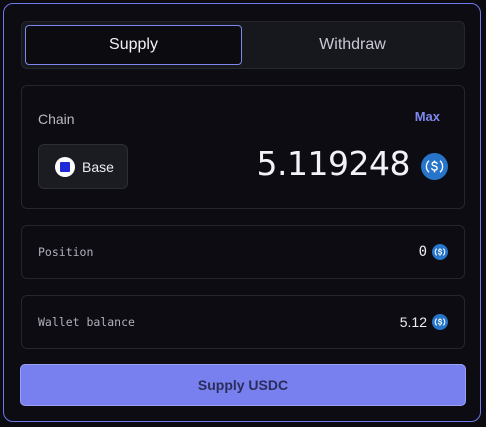 This screenshot has width=486, height=427. I want to click on wallet-balance-value: 5.12, so click(413, 322).